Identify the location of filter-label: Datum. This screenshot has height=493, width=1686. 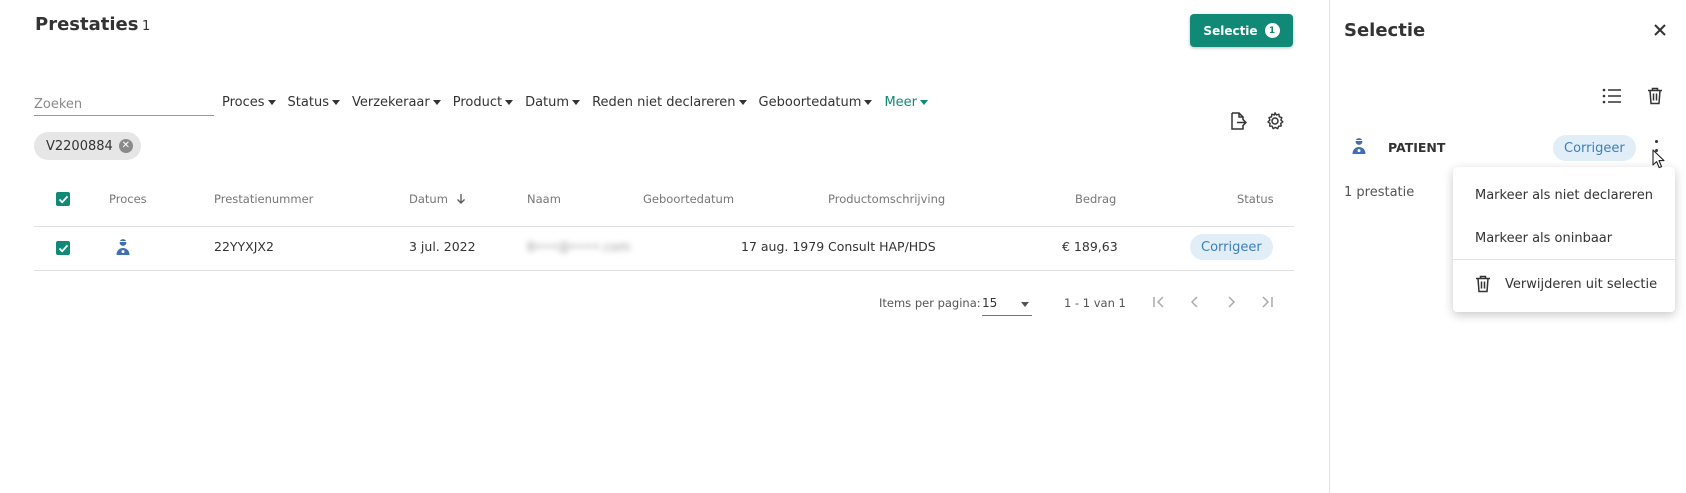
(547, 102).